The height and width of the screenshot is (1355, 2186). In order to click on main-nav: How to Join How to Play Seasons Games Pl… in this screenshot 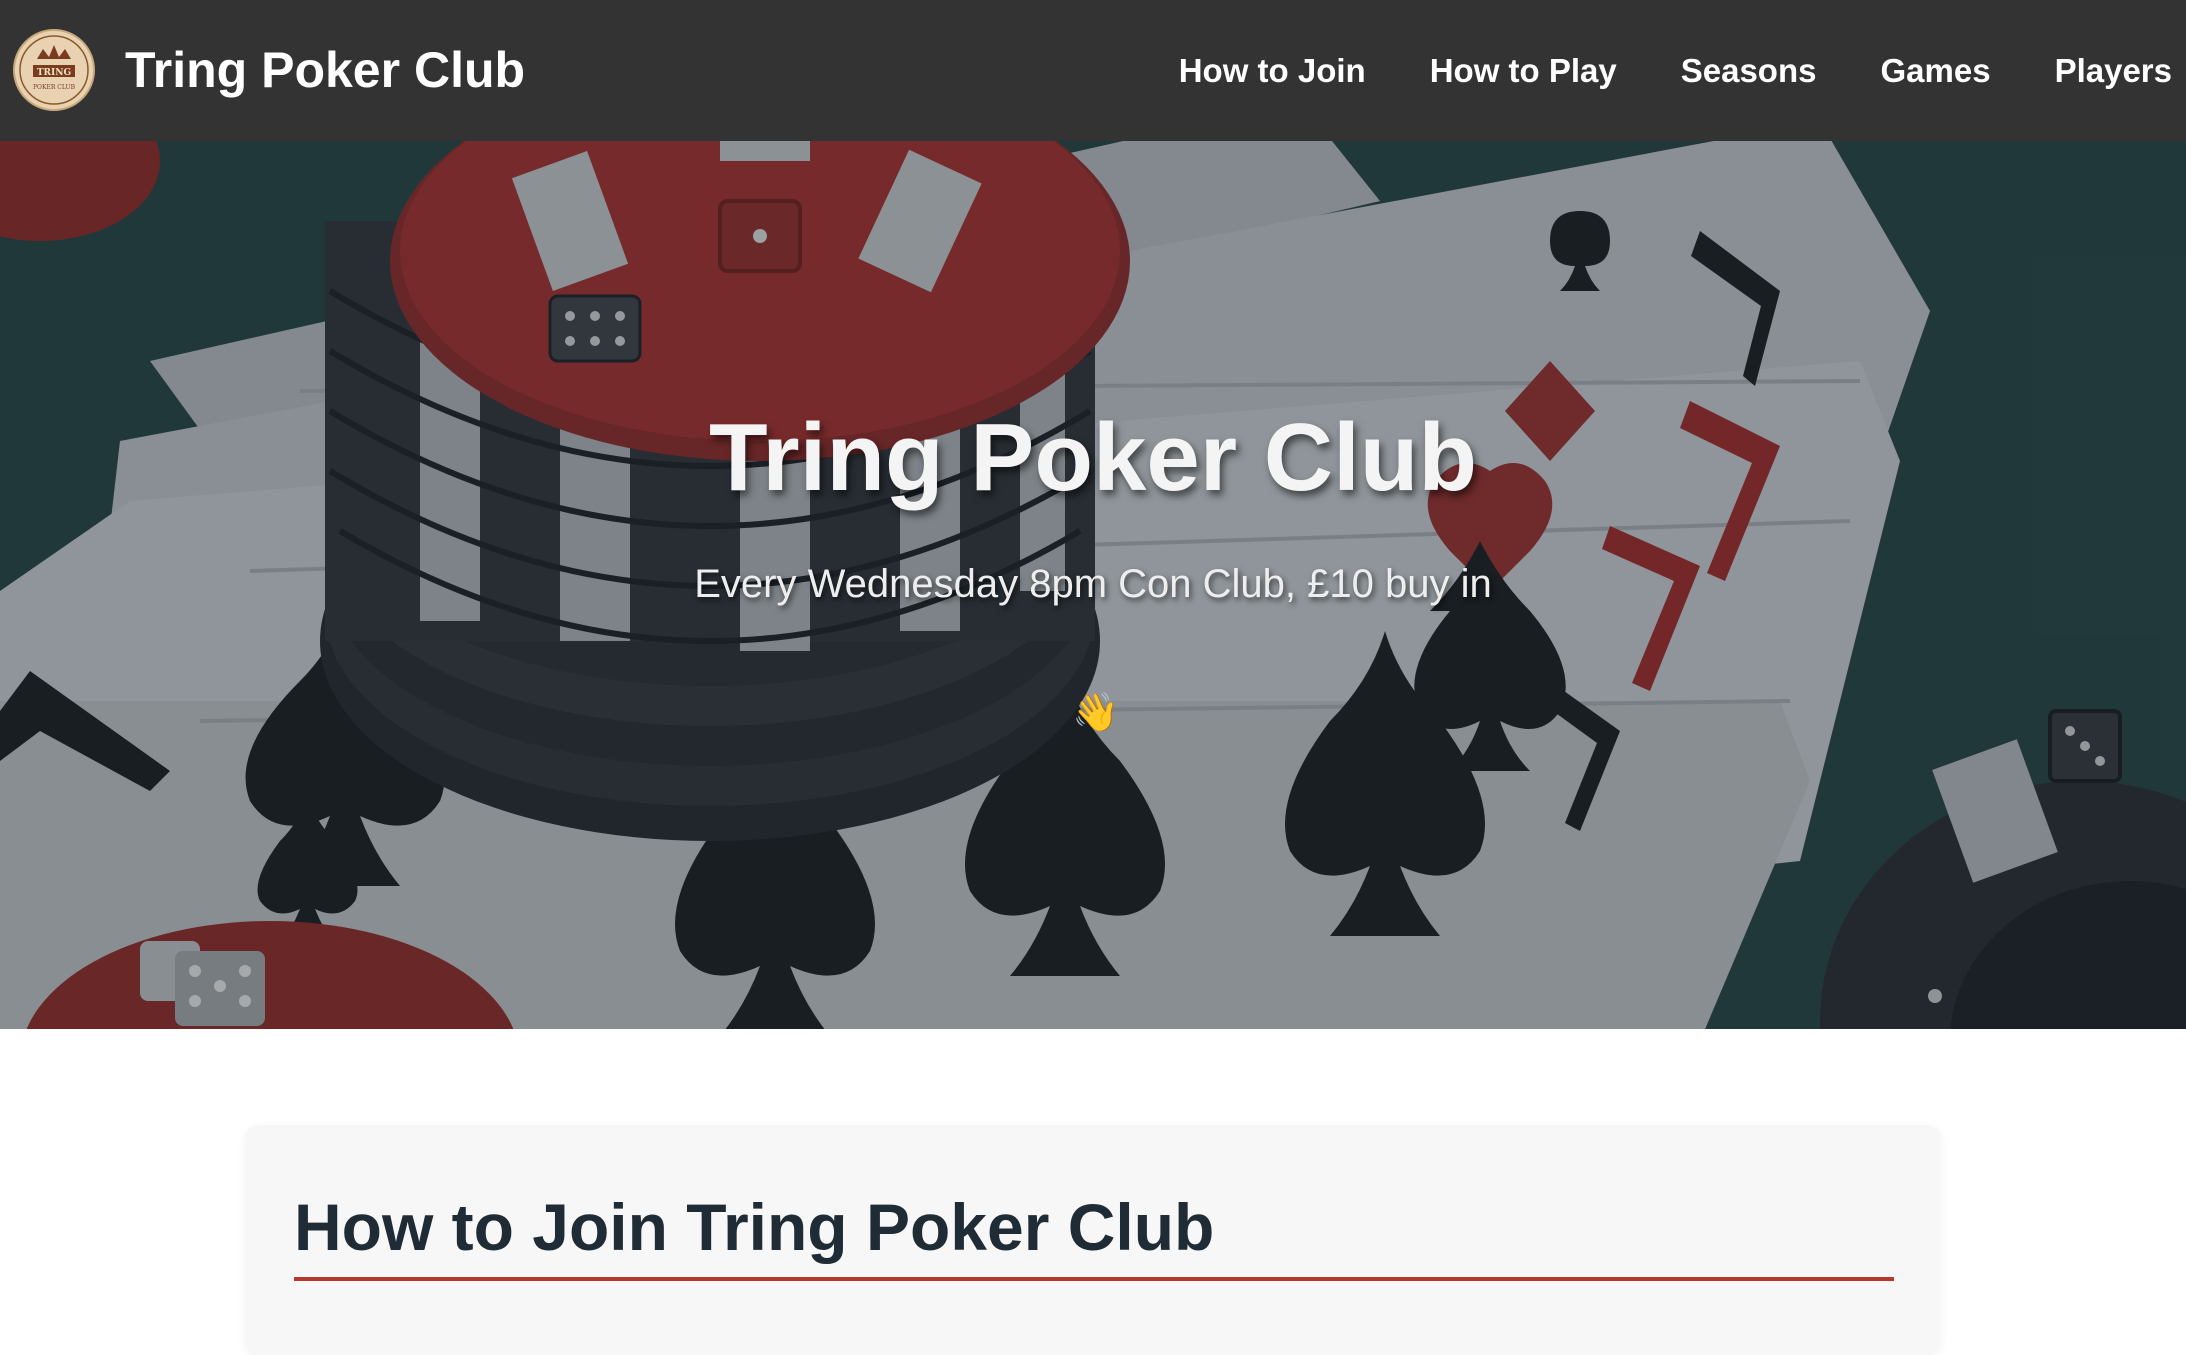, I will do `click(1643, 70)`.